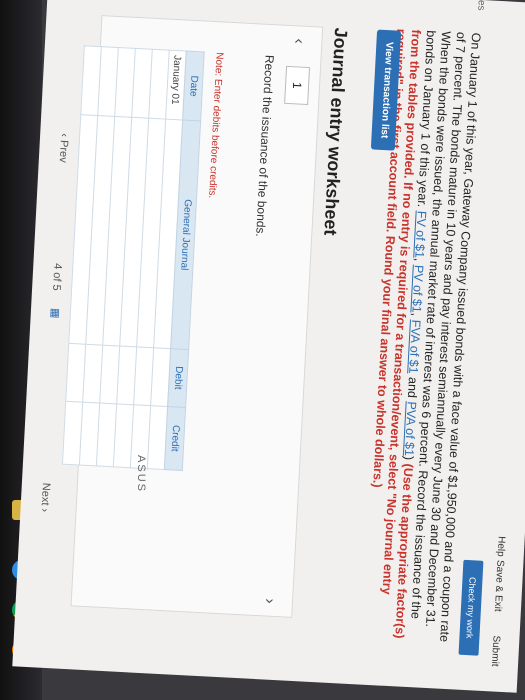 The image size is (525, 700). What do you see at coordinates (500, 350) in the screenshot?
I see `top-bar: Help Save & Exit Submit` at bounding box center [500, 350].